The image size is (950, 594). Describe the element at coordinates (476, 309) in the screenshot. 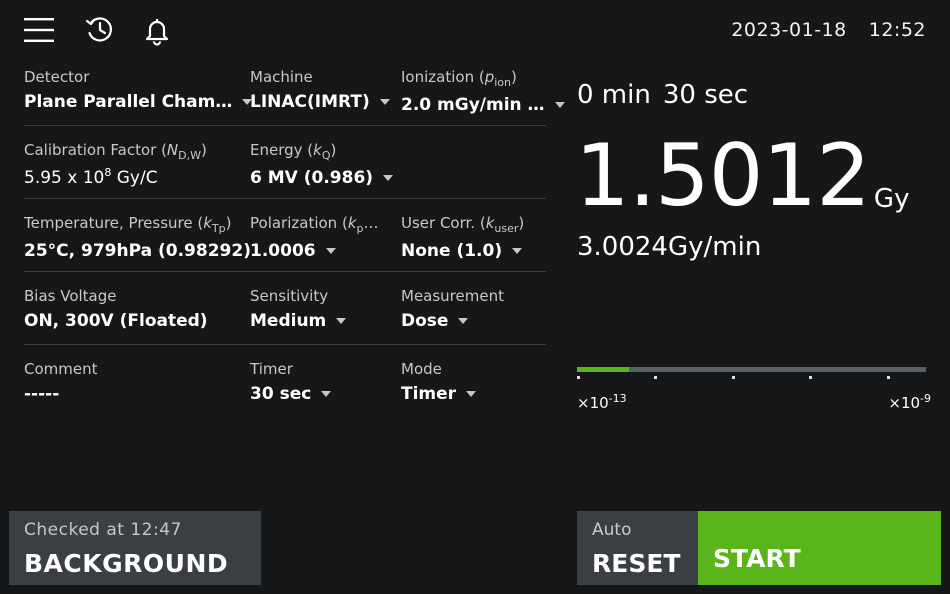

I see `measurement-setting: Measurement Dose` at that location.